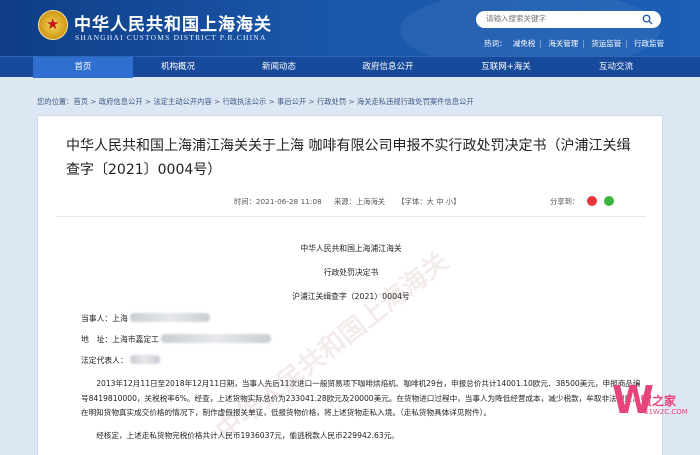  I want to click on representative-line: 法定代表人：, so click(121, 360).